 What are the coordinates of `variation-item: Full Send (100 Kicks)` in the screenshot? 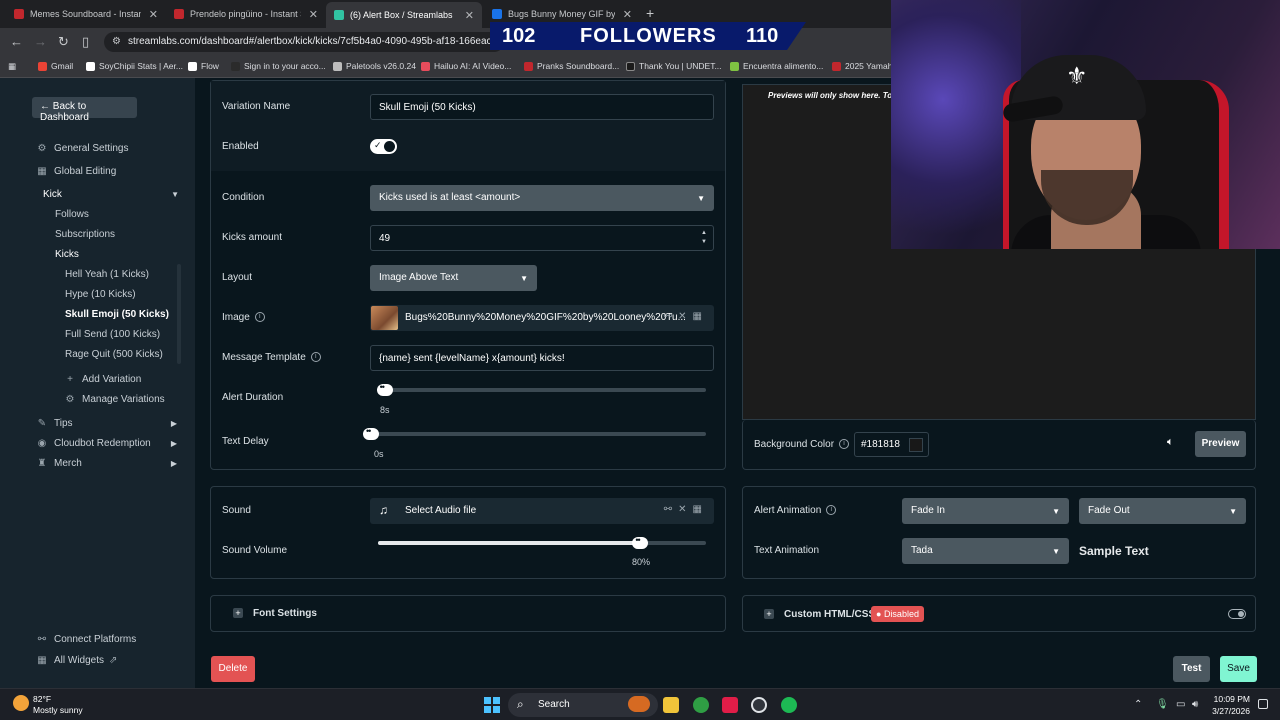 It's located at (112, 334).